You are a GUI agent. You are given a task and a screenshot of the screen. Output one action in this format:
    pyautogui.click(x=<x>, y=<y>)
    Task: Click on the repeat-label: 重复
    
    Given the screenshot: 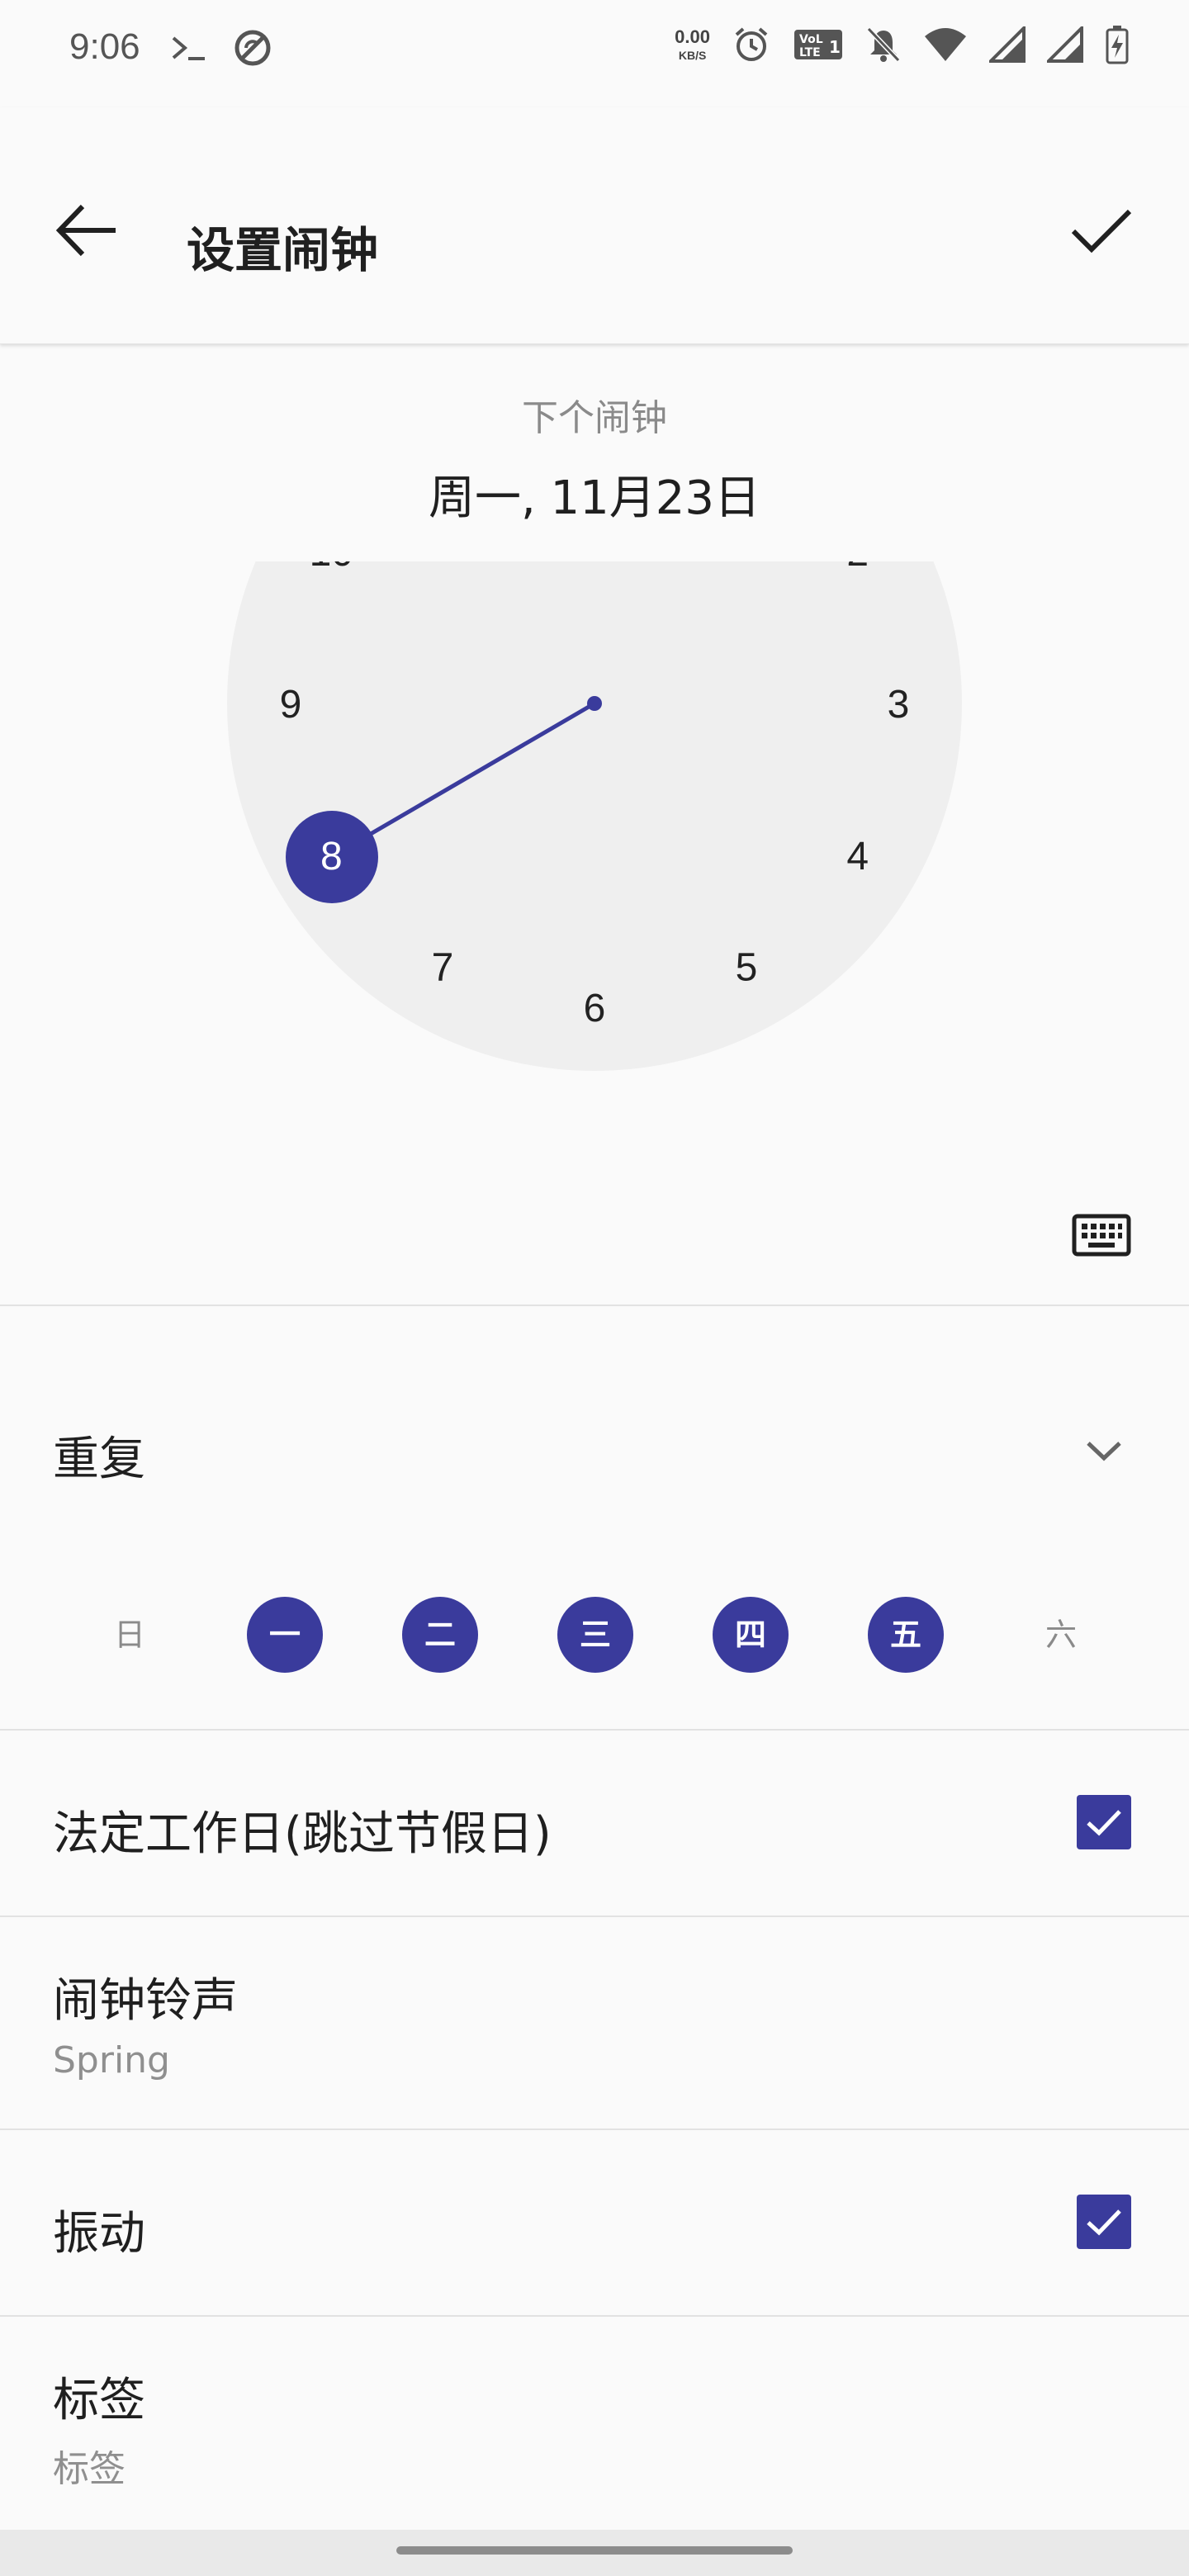 What is the action you would take?
    pyautogui.click(x=99, y=1459)
    